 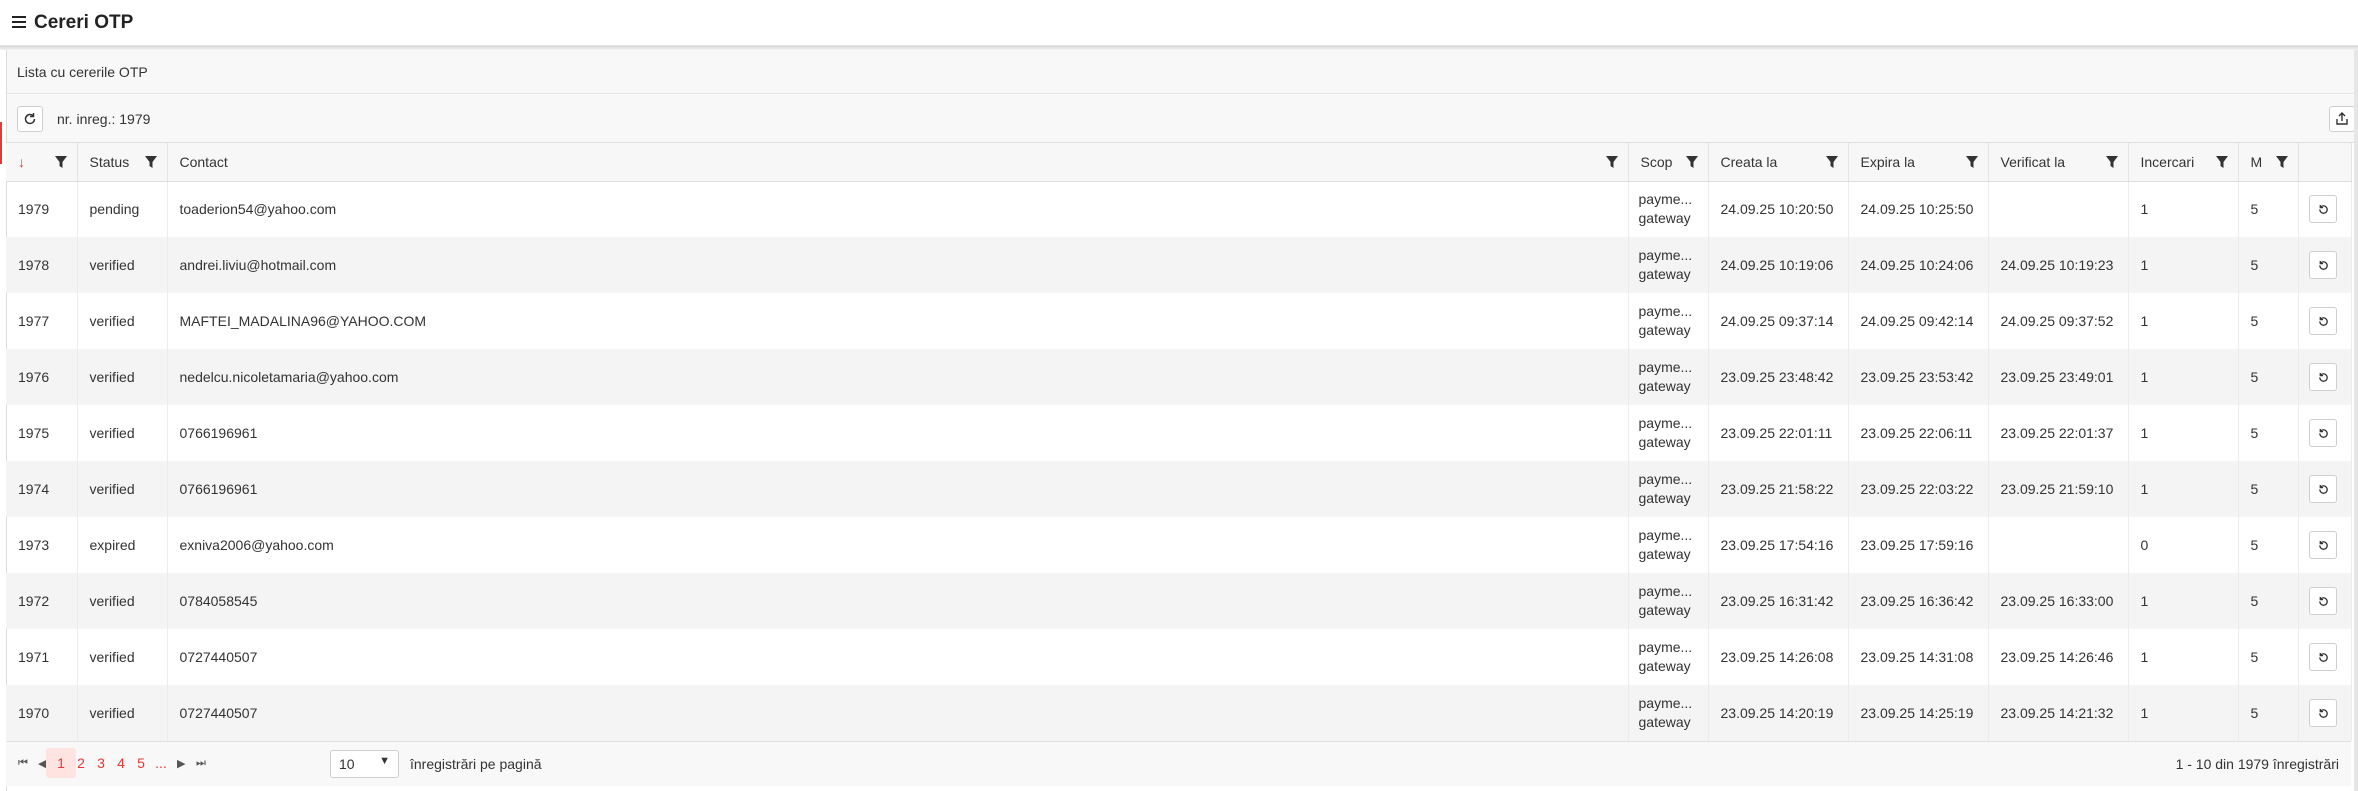 I want to click on col-header-attempts: Incercari, so click(x=2183, y=162).